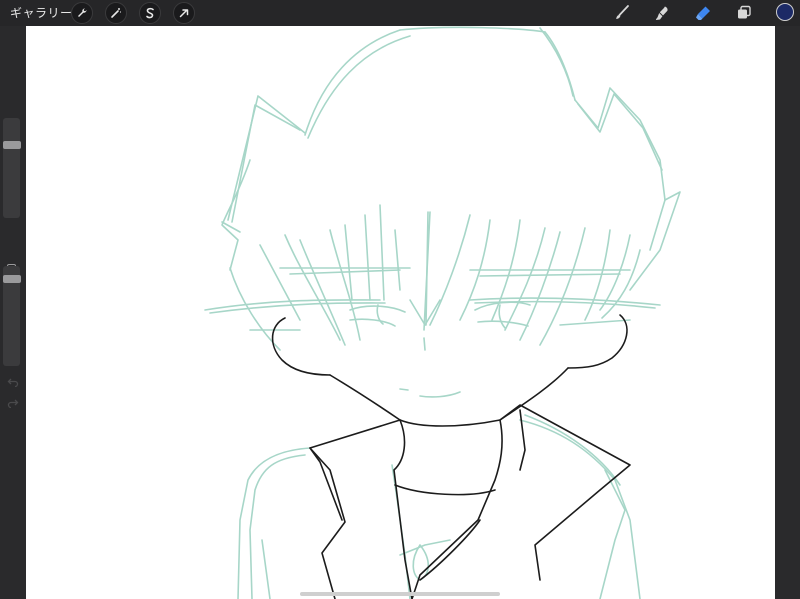 The height and width of the screenshot is (599, 800). I want to click on smudge-icon, so click(661, 13).